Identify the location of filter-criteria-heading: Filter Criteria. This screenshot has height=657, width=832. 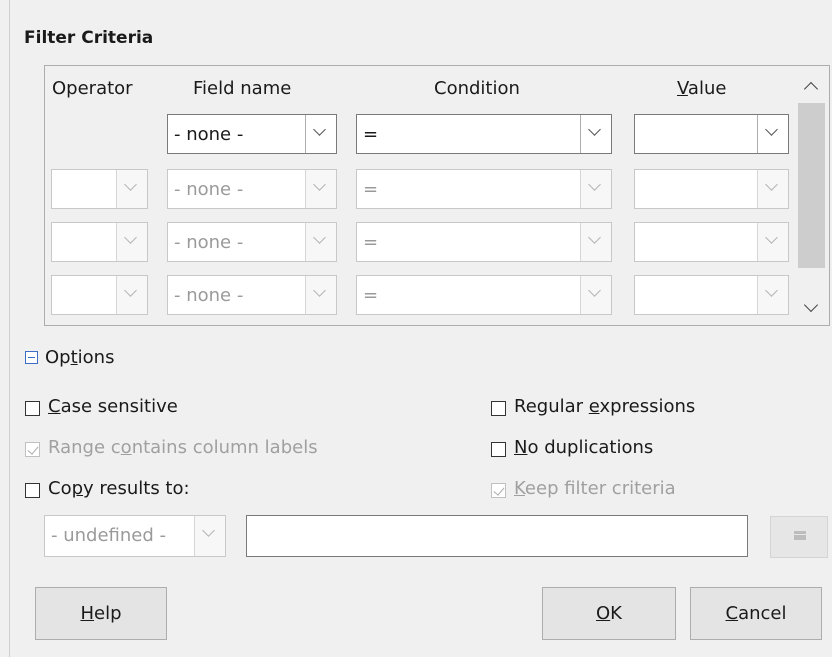
(89, 38).